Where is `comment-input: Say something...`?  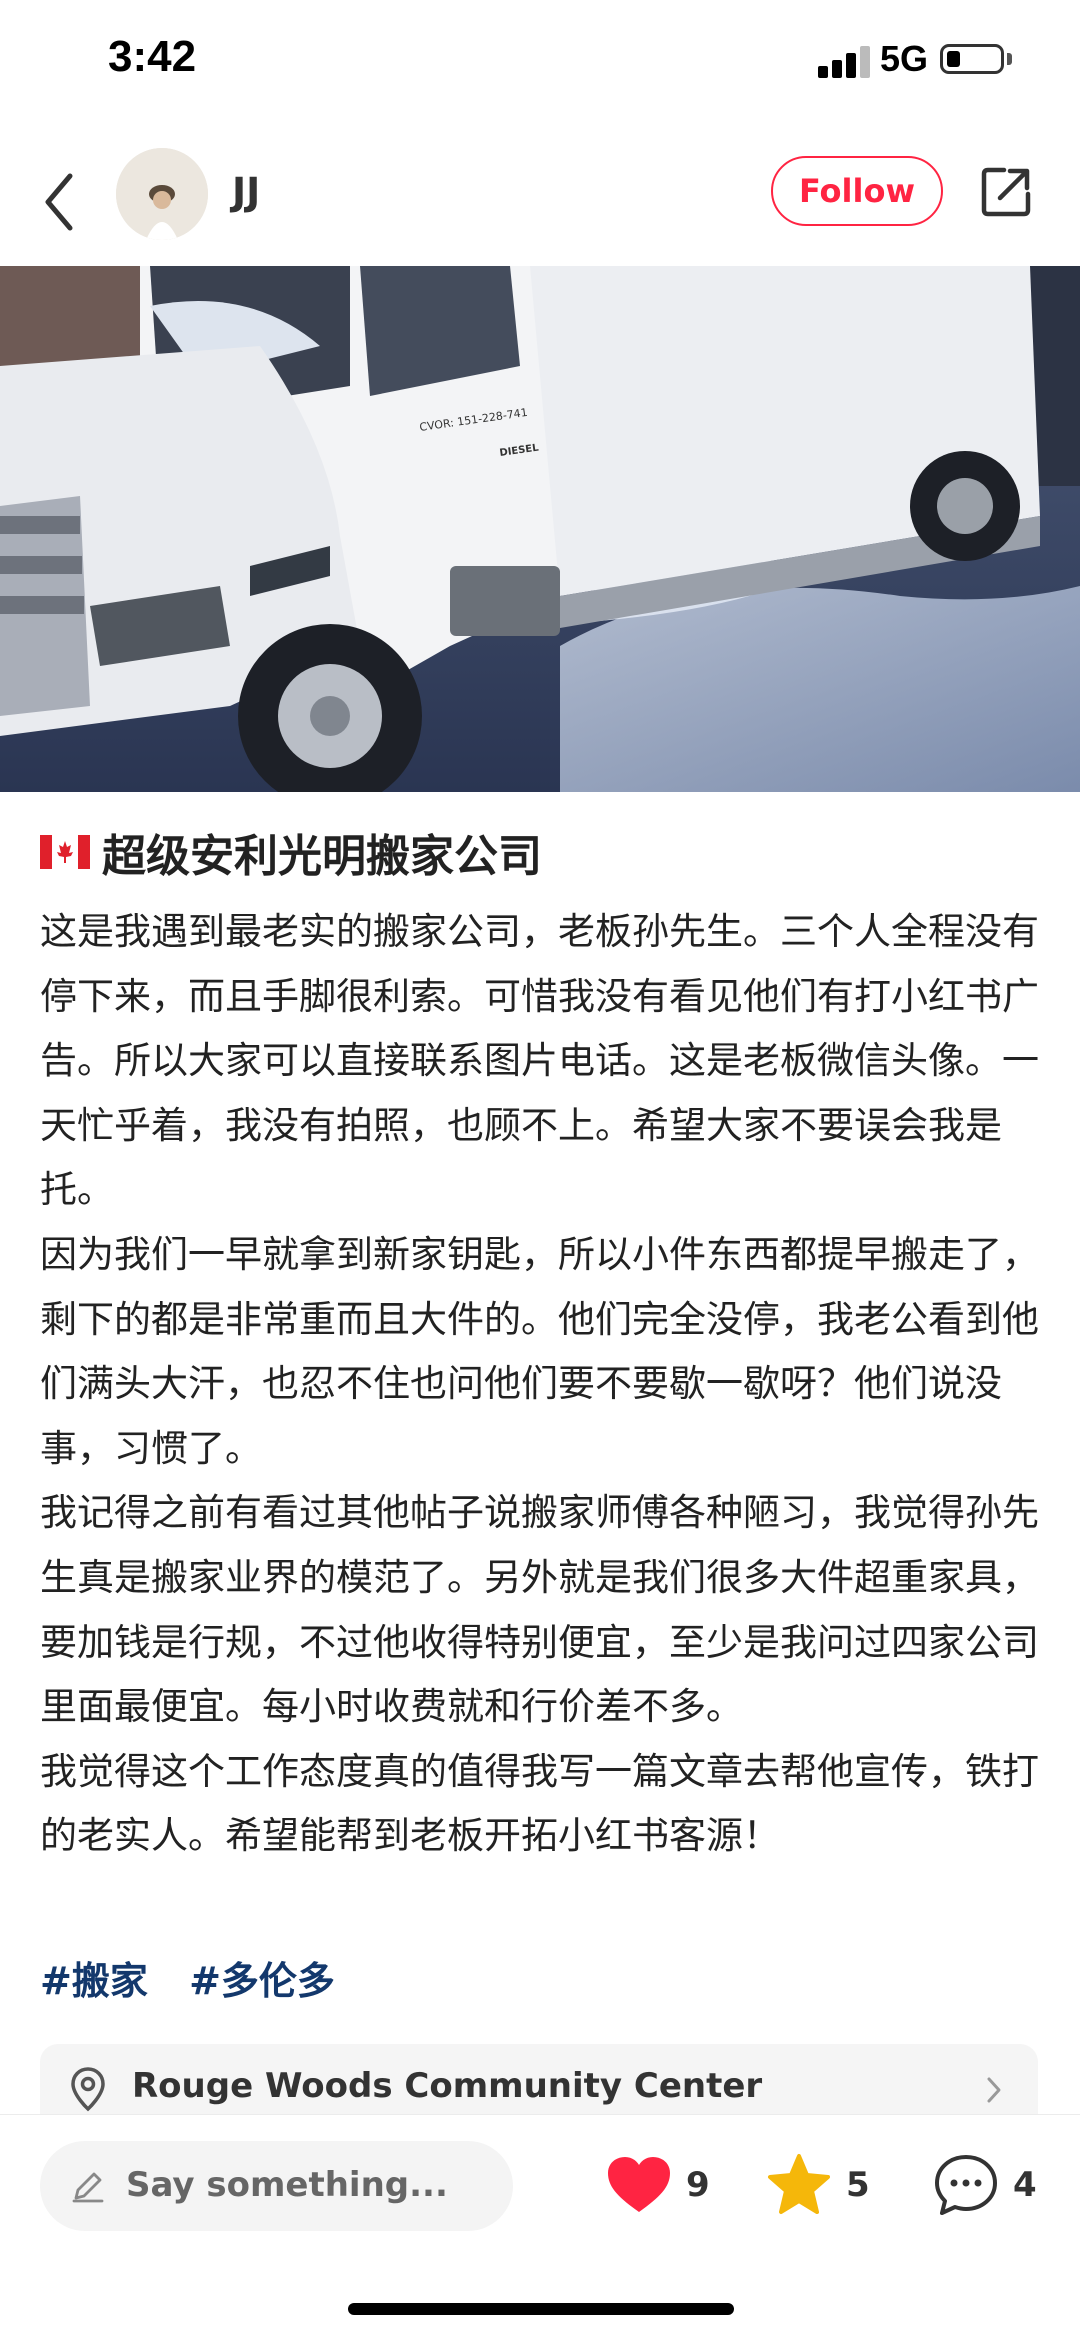 comment-input: Say something... is located at coordinates (276, 2186).